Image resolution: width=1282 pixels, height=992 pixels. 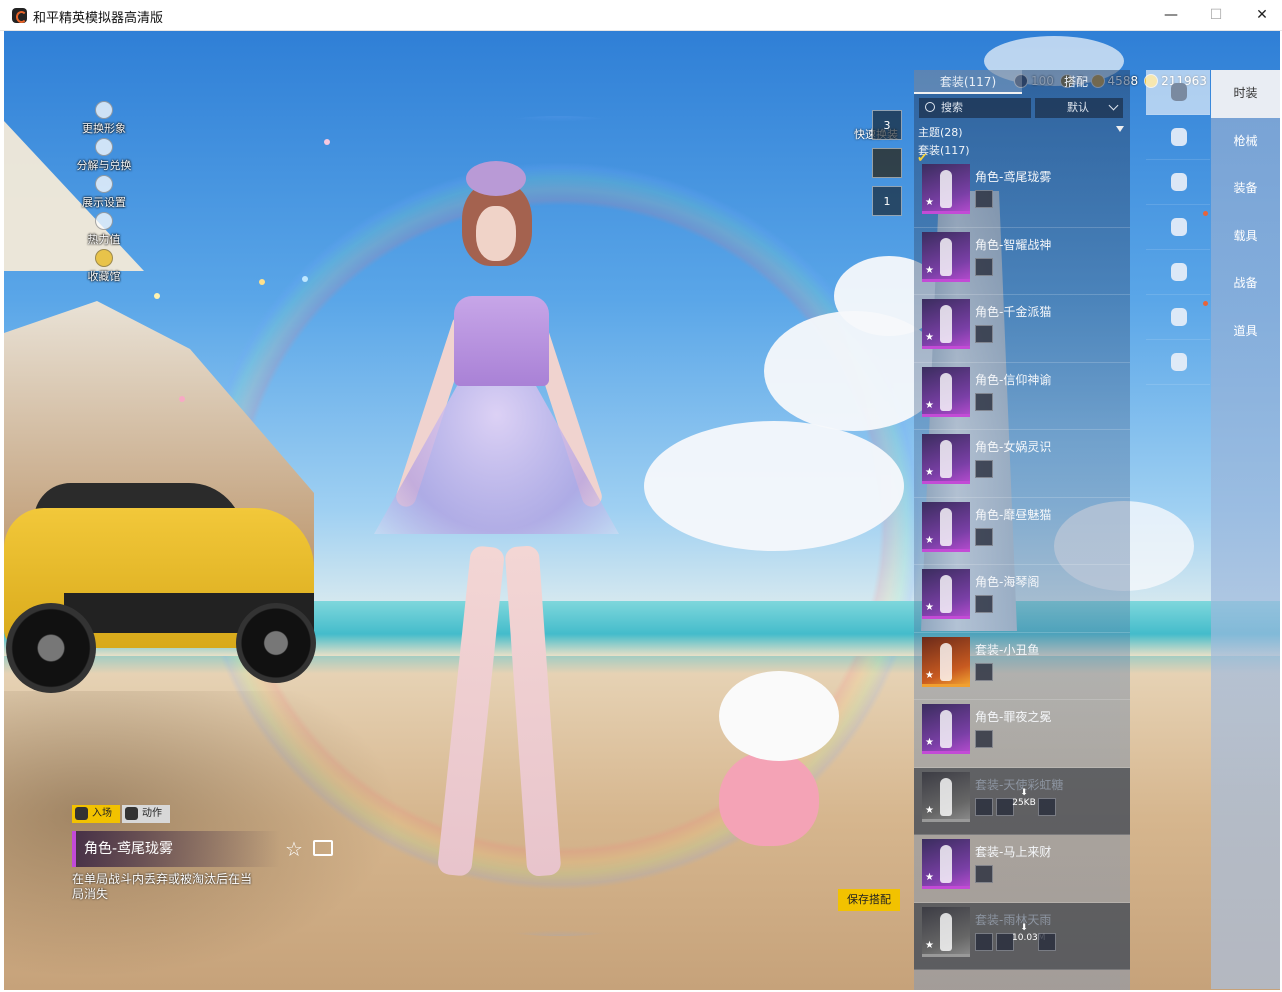 I want to click on preview-mode-tabs: 入场 动作, so click(x=121, y=814).